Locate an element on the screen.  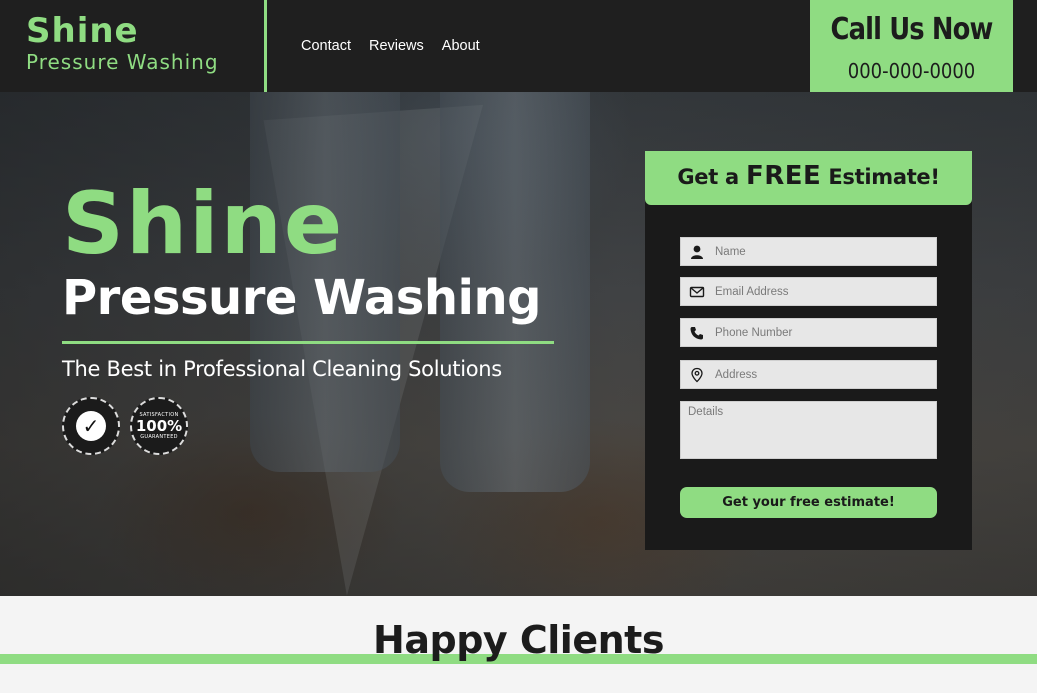
brand-logo: Shine Pressure Washing is located at coordinates (122, 43).